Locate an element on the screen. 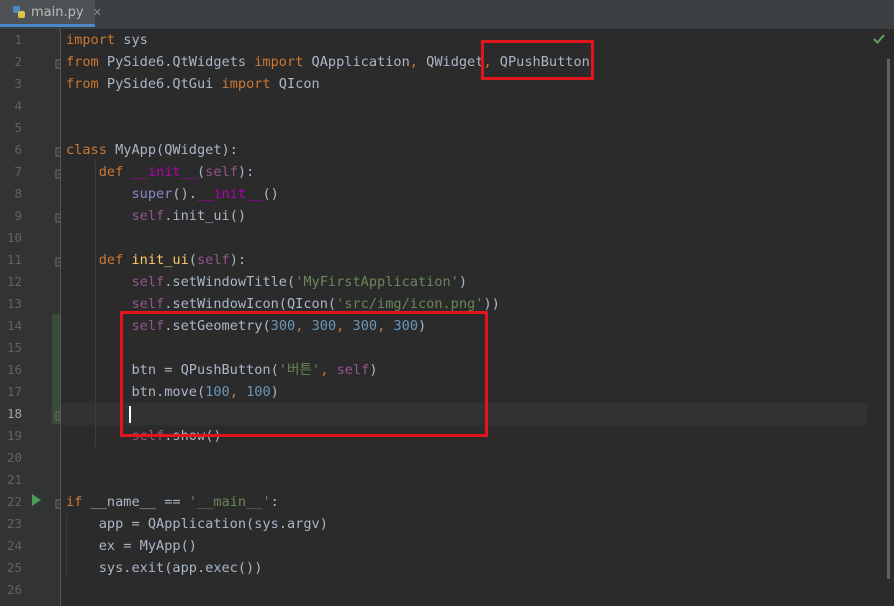  tab-label: main.py is located at coordinates (57, 12).